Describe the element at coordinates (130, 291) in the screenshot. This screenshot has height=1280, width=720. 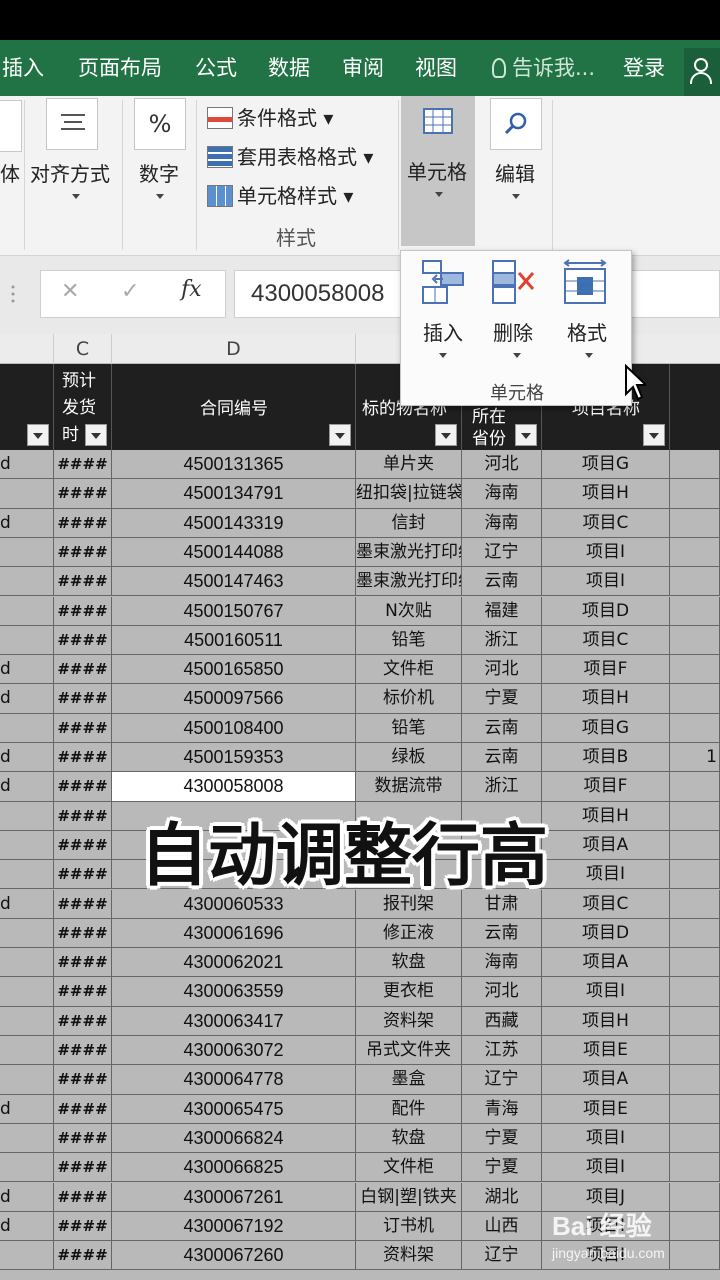
I see `enter-icon: ✓` at that location.